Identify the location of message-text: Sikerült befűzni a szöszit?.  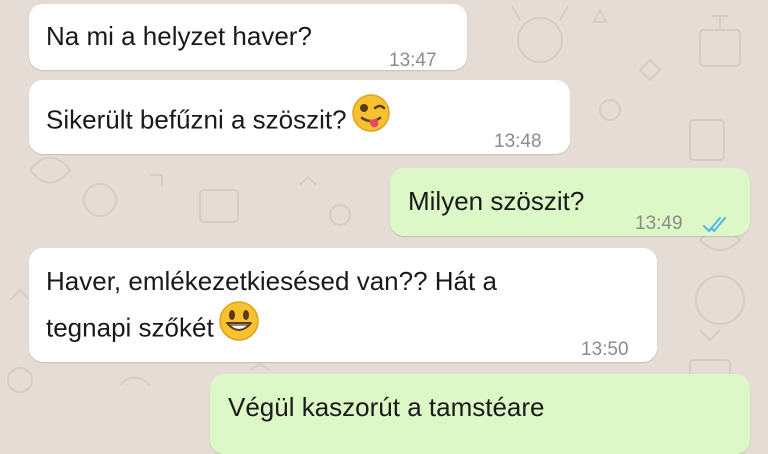
(218, 120).